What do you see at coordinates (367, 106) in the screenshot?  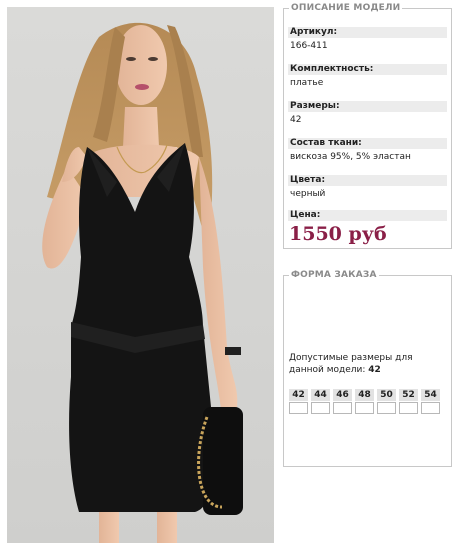 I see `sizes-label: Размеры:` at bounding box center [367, 106].